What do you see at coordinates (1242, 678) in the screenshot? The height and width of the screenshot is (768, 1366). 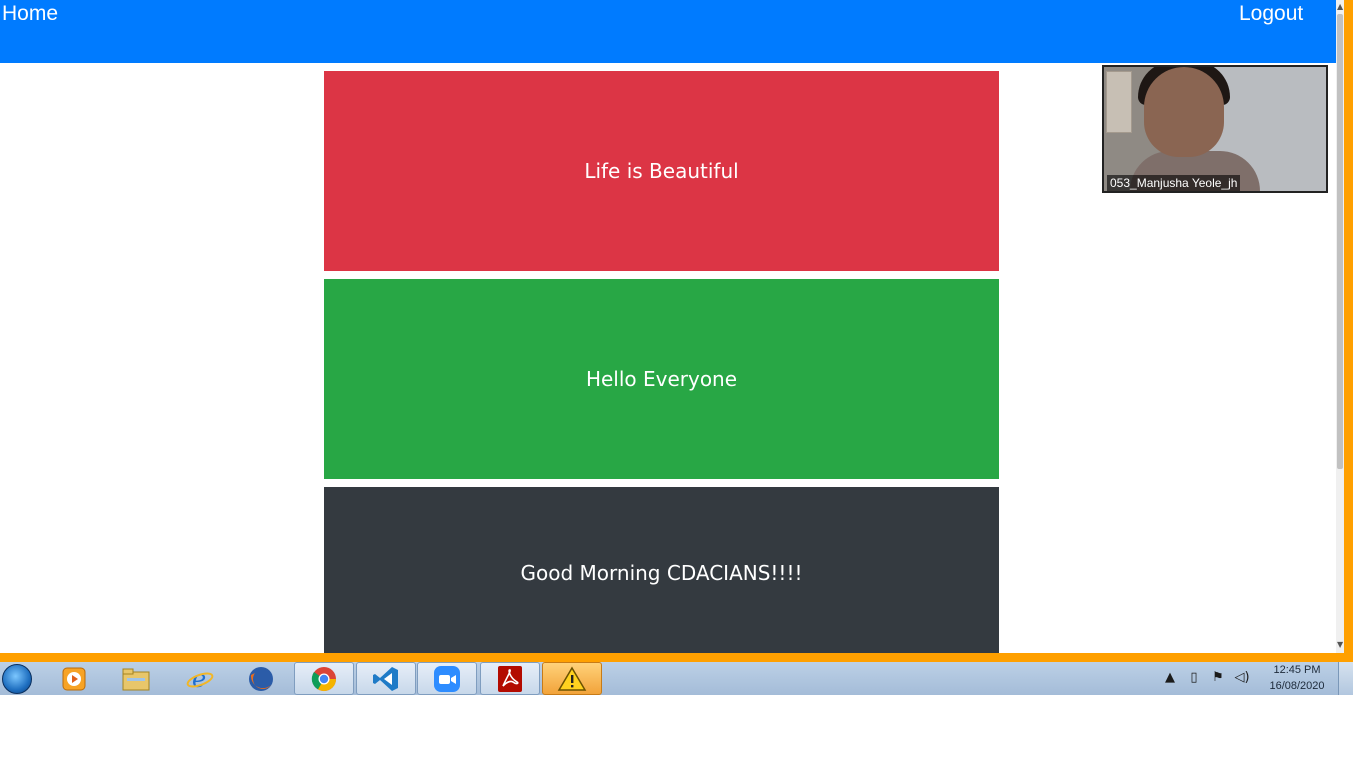 I see `volume-icon: ◁)` at bounding box center [1242, 678].